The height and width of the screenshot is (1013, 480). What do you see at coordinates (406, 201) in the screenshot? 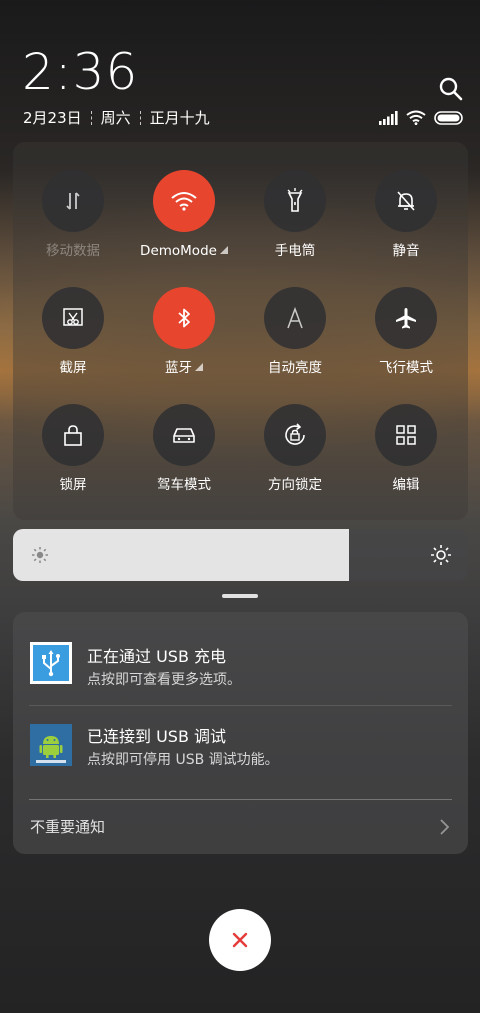
I see `mute-bell-icon` at bounding box center [406, 201].